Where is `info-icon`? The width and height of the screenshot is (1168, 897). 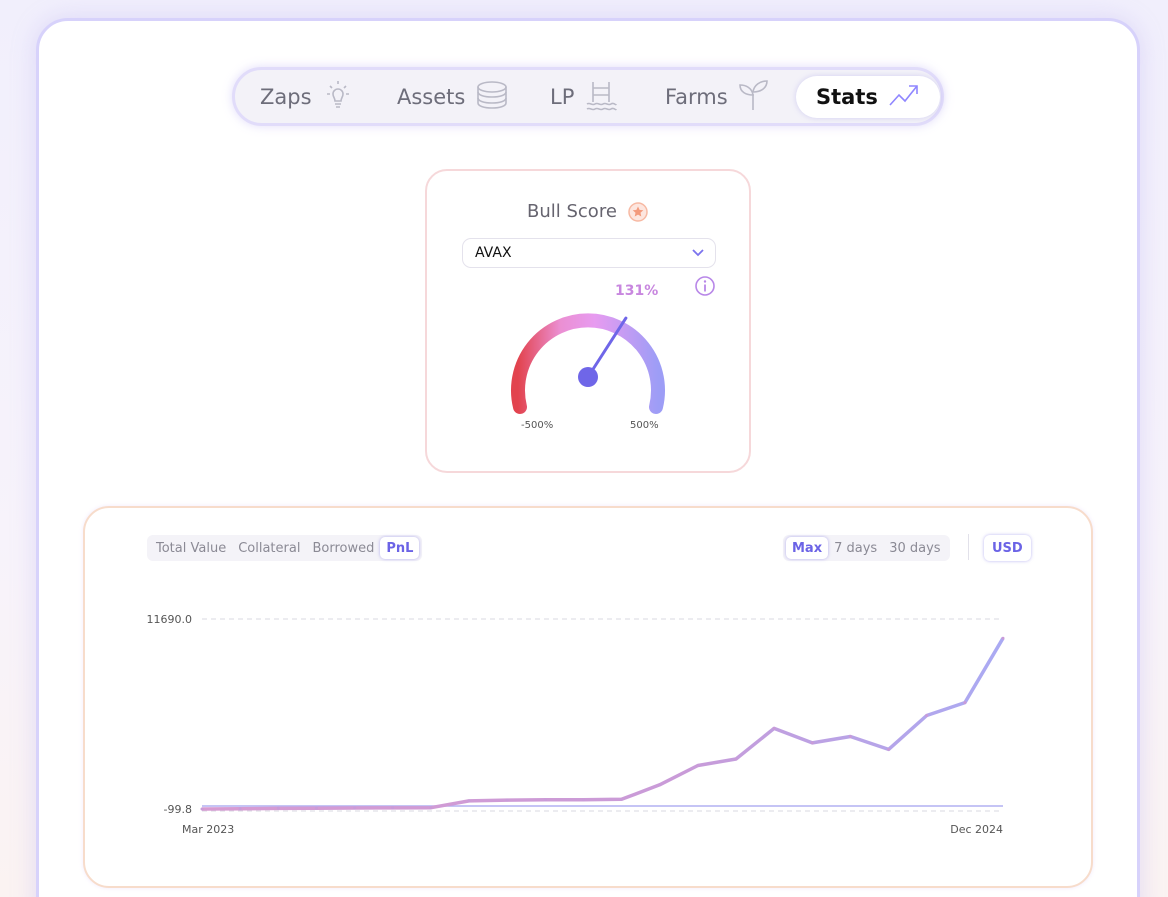
info-icon is located at coordinates (705, 288).